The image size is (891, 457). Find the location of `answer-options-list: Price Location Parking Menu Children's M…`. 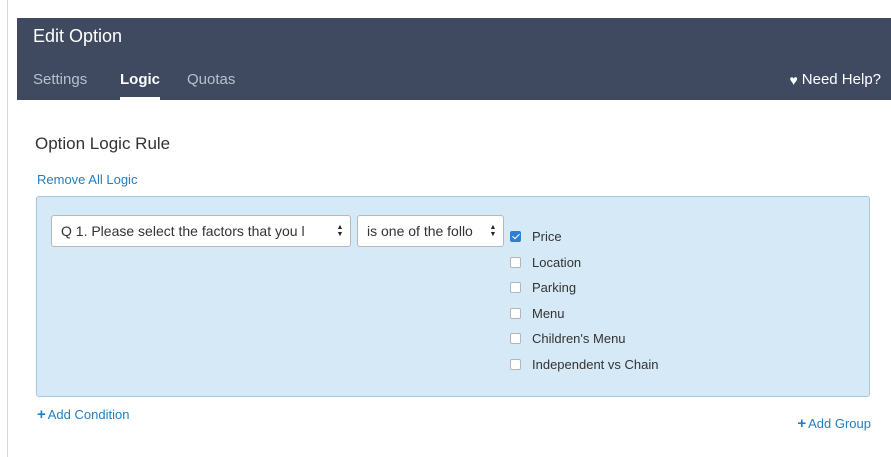

answer-options-list: Price Location Parking Menu Children's M… is located at coordinates (584, 300).